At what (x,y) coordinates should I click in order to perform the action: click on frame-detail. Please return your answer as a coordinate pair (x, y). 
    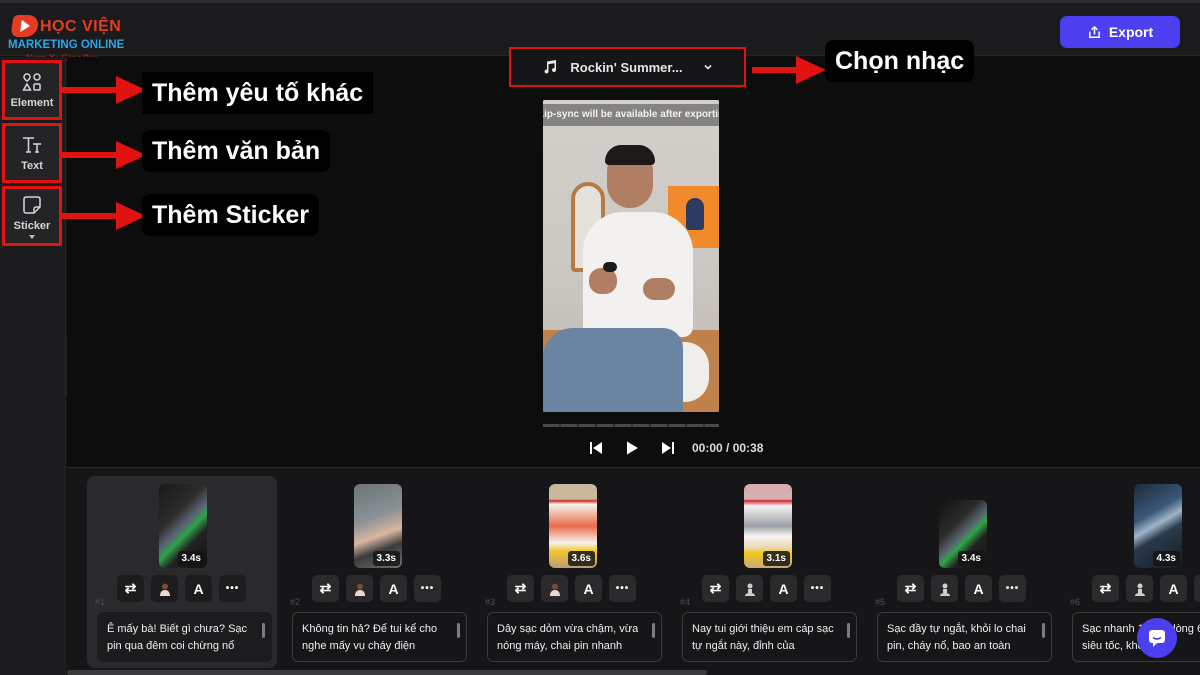
    Looking at the image, I should click on (630, 155).